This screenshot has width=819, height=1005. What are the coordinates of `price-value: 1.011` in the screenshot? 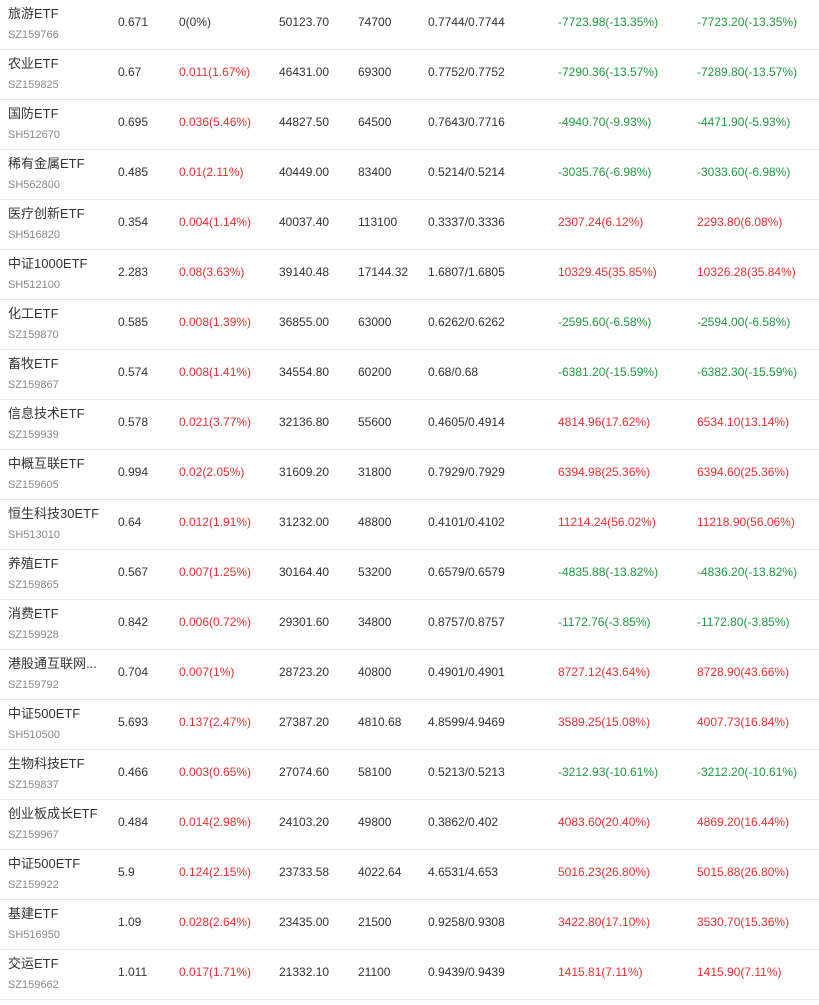 It's located at (133, 972).